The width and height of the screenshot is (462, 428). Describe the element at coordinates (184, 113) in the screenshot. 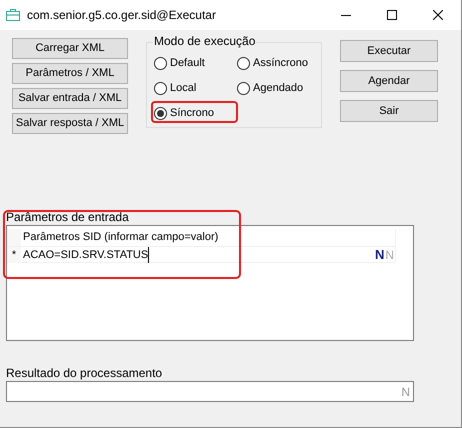

I see `radio-option: Síncrono` at that location.